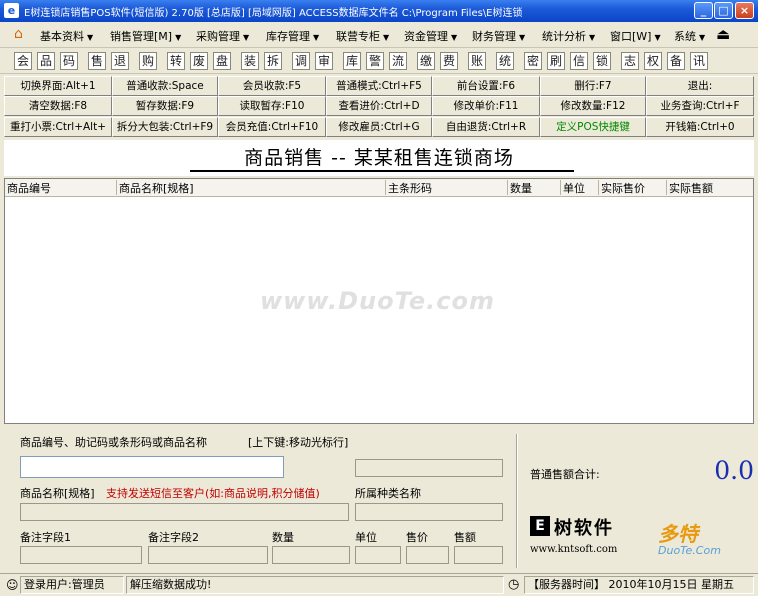 The width and height of the screenshot is (758, 596). What do you see at coordinates (251, 187) in the screenshot?
I see `col-product-name: 商品名称[规格]` at bounding box center [251, 187].